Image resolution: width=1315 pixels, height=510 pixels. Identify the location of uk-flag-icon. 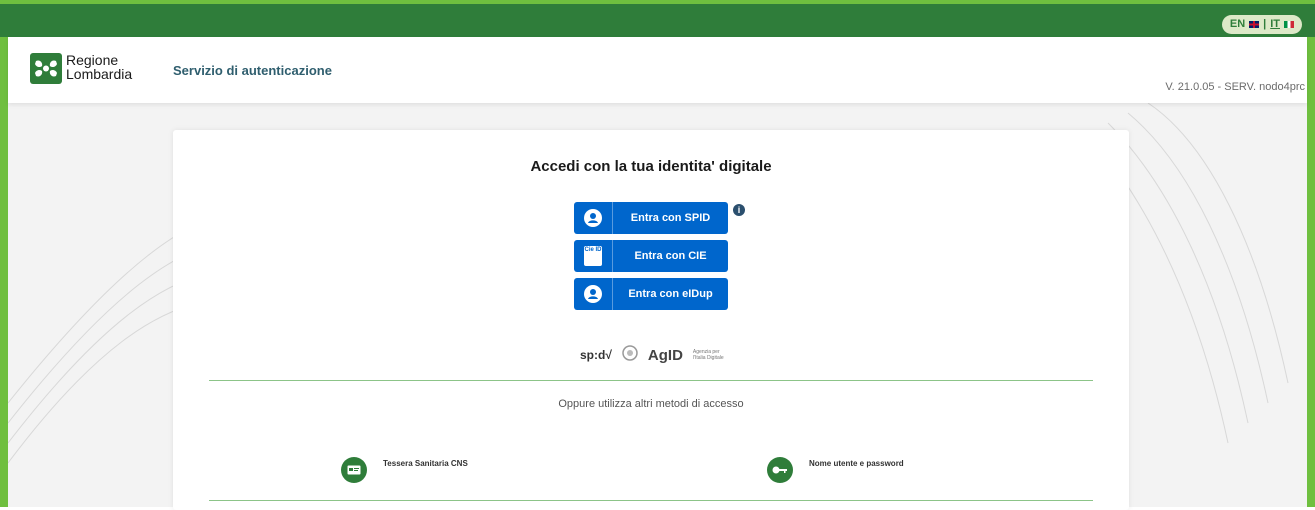
(1254, 24).